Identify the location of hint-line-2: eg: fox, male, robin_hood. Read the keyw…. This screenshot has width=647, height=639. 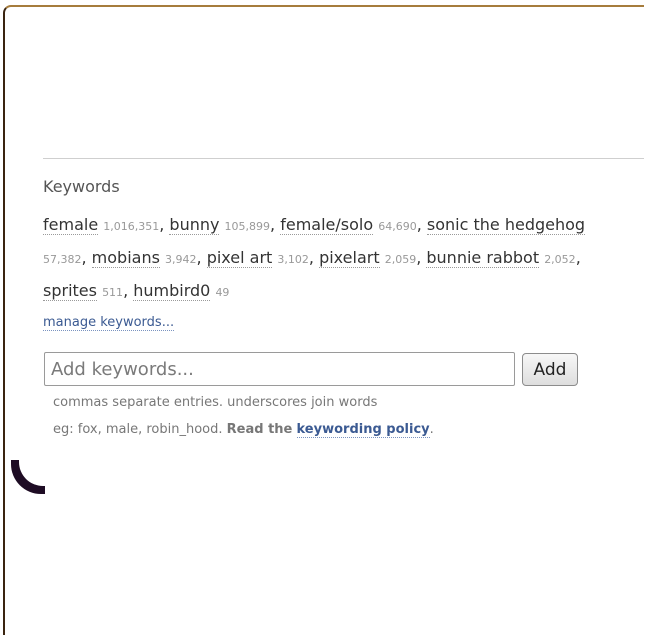
(243, 430).